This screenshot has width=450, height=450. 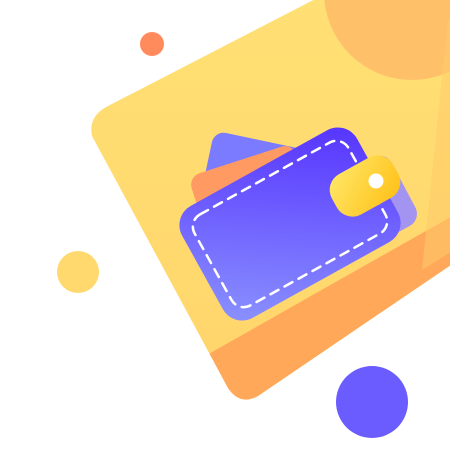 What do you see at coordinates (152, 44) in the screenshot?
I see `decorative-dot-orange` at bounding box center [152, 44].